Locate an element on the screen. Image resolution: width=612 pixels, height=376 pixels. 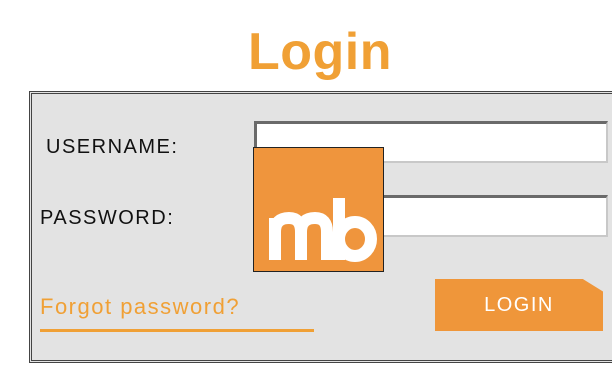
password-label: PASSWORD: is located at coordinates (107, 218).